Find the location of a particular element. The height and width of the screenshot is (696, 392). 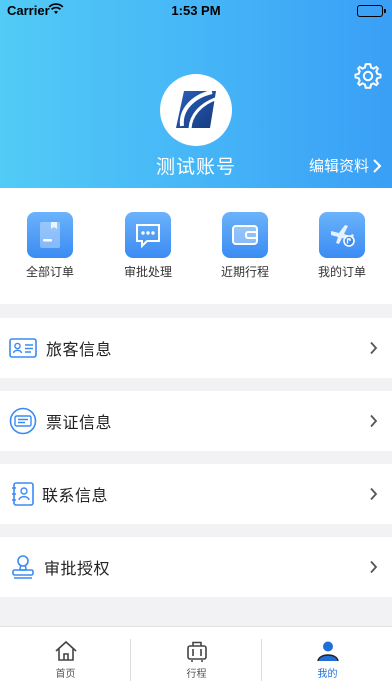

battery-icon is located at coordinates (371, 11).